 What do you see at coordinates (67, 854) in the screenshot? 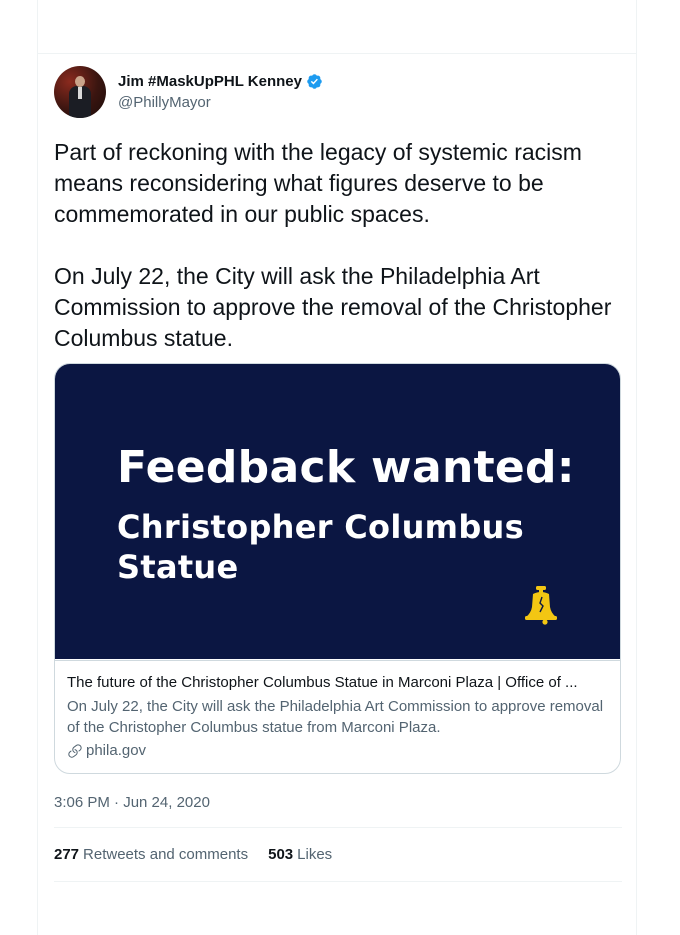
I see `retweets-count: 277` at bounding box center [67, 854].